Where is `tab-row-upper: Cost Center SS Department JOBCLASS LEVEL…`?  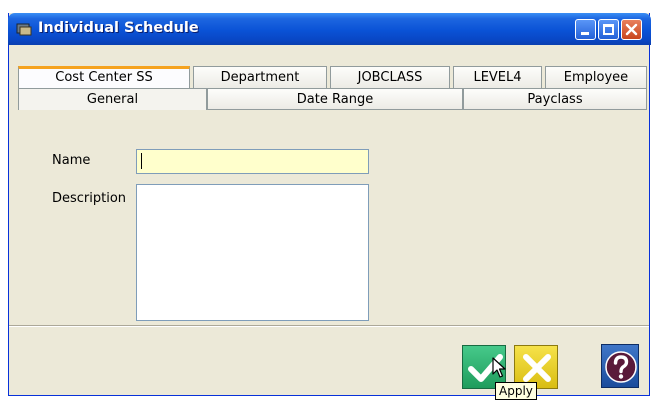
tab-row-upper: Cost Center SS Department JOBCLASS LEVEL… is located at coordinates (330, 77).